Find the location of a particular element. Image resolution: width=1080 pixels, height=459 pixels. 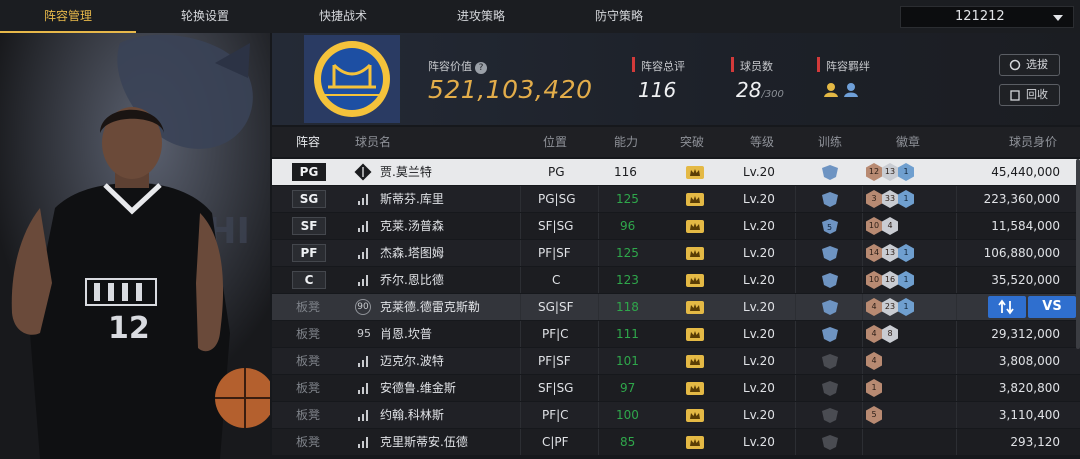

player-position: PG|SG is located at coordinates (557, 199).